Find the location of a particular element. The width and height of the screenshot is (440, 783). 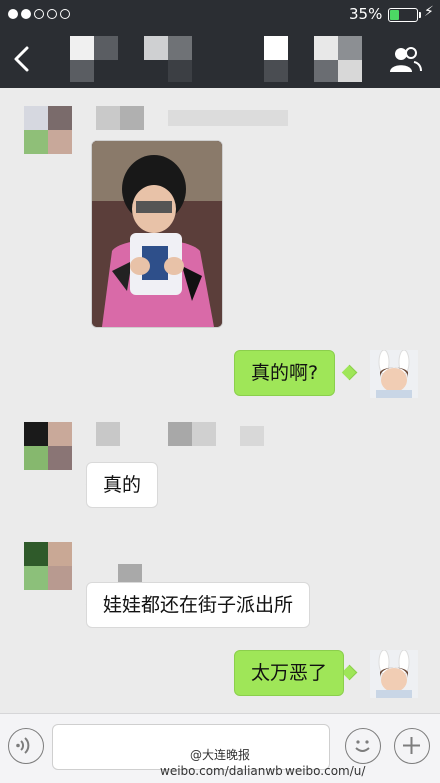

incoming-message-bubble: 娃娃都还在街子派出所 is located at coordinates (198, 605).